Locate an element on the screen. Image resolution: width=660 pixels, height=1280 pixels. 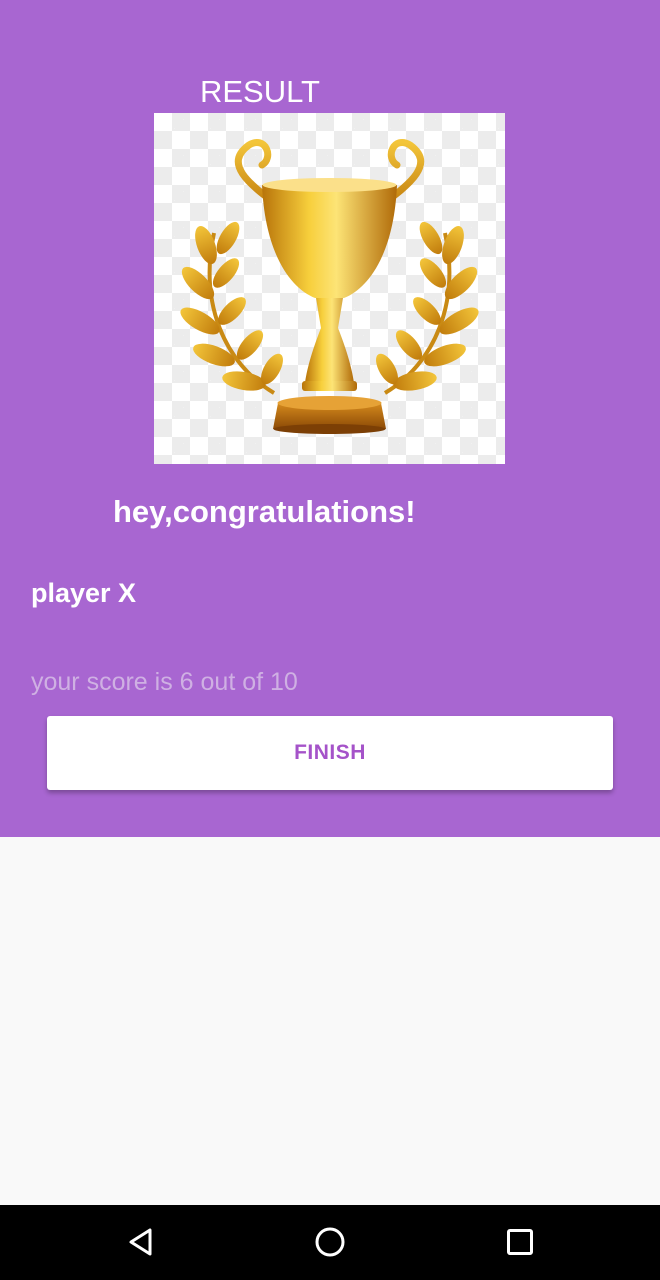
home-icon is located at coordinates (330, 1242).